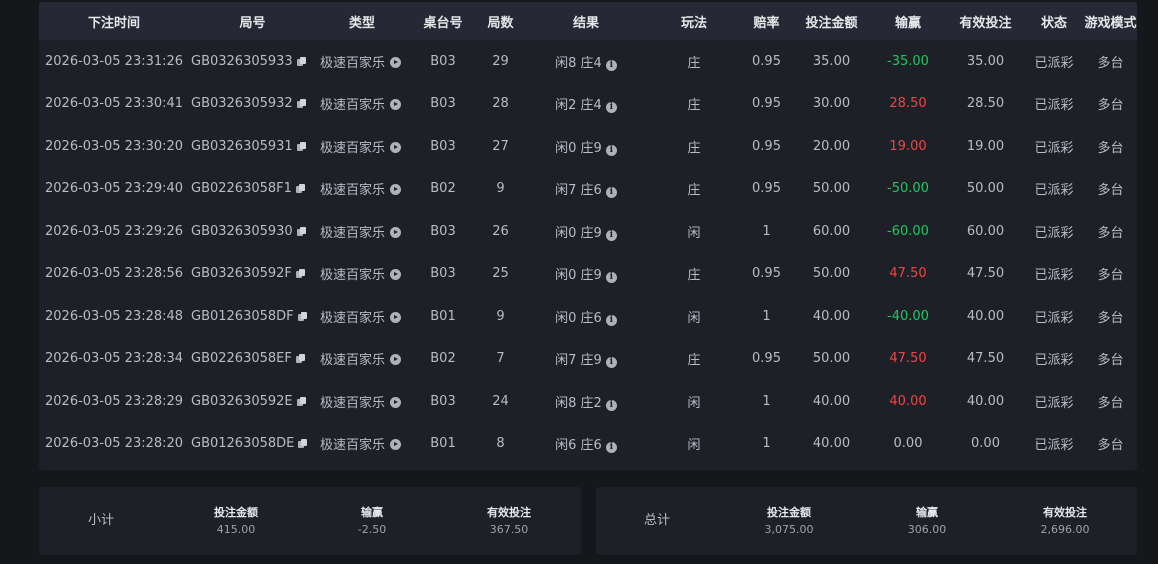  What do you see at coordinates (908, 189) in the screenshot?
I see `cell-win-loss: -50.00` at bounding box center [908, 189].